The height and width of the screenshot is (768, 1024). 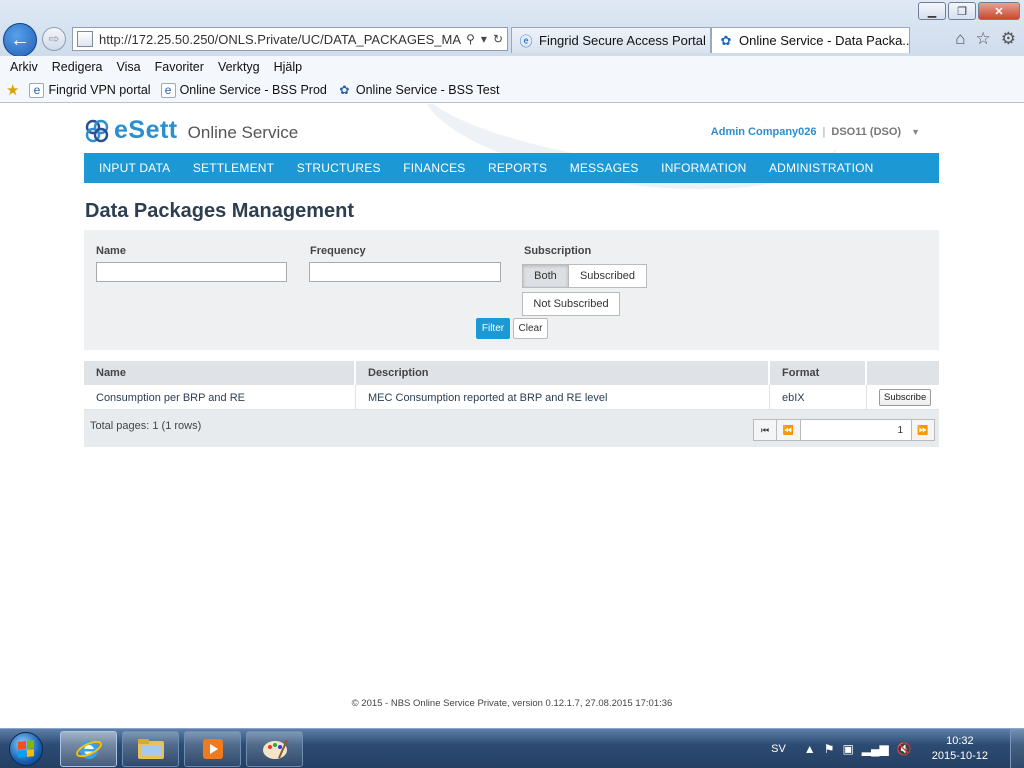 What do you see at coordinates (810, 40) in the screenshot?
I see `tab-online-service: ✿ Online Service - Data Packa... ✕` at bounding box center [810, 40].